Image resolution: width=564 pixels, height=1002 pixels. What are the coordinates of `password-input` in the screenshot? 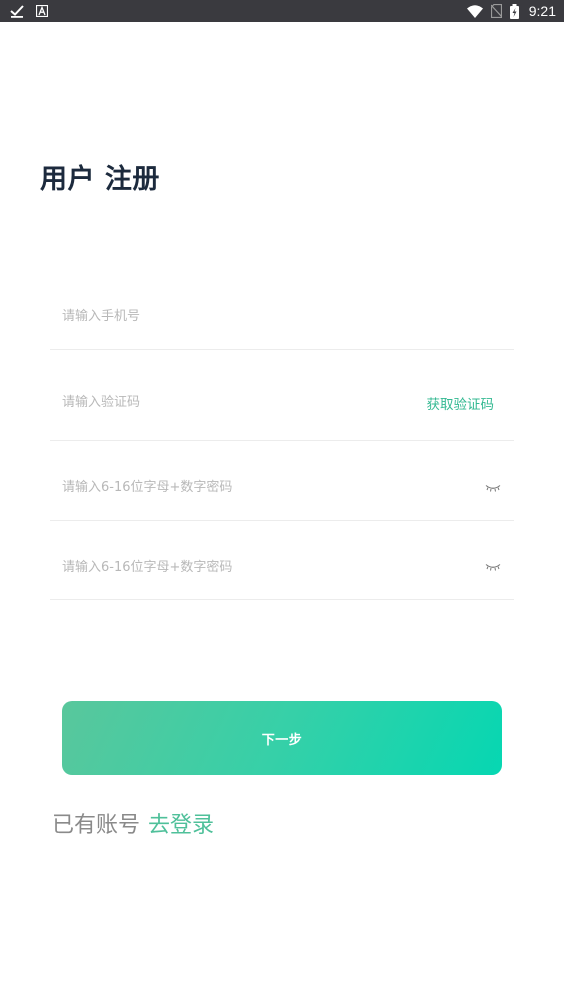 It's located at (242, 487).